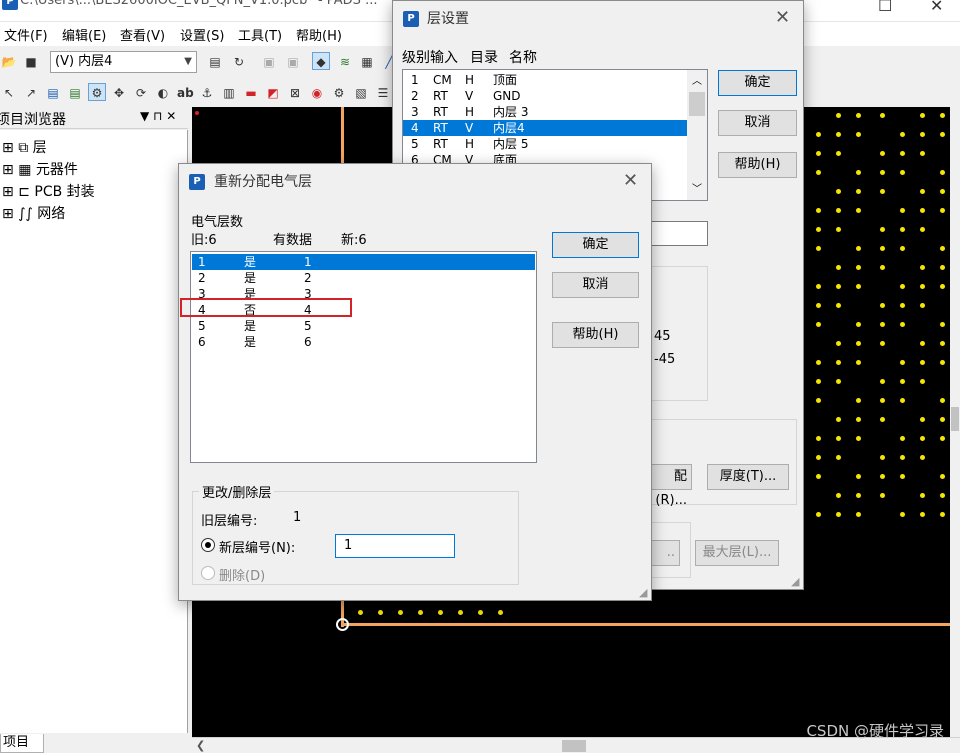 This screenshot has width=960, height=753. Describe the element at coordinates (936, 7) in the screenshot. I see `close-window-icon: ✕` at that location.